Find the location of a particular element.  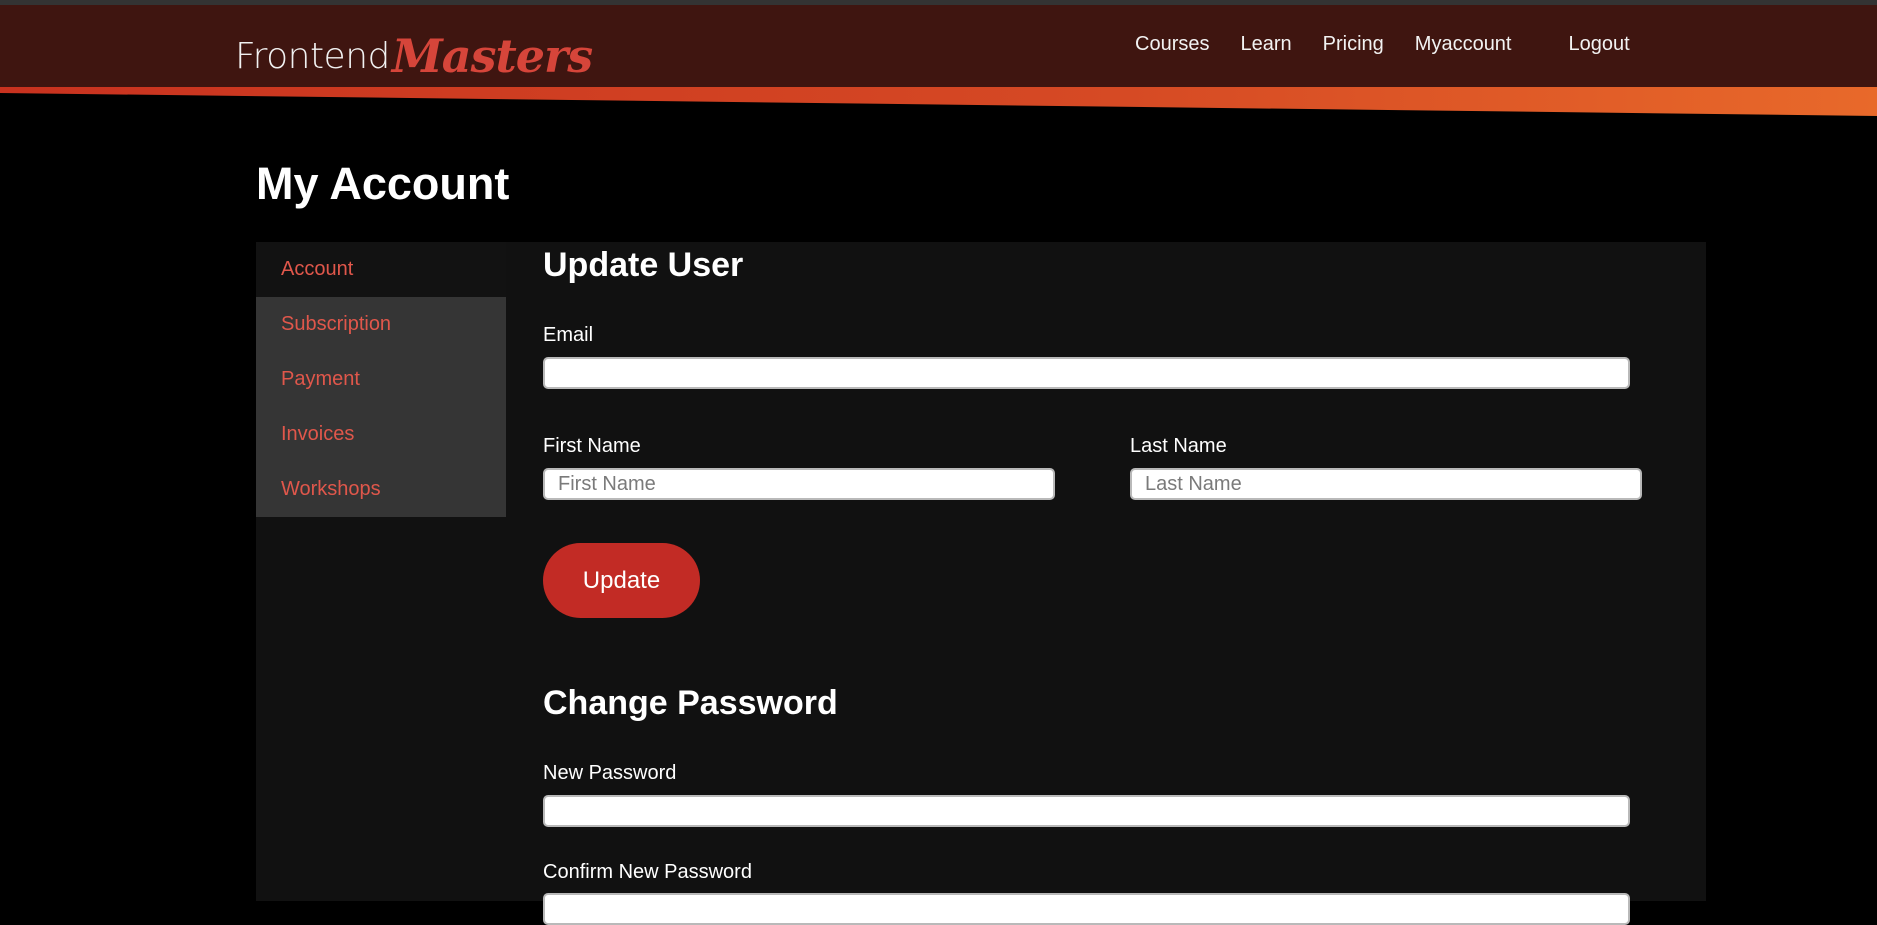

last-name-label: Last Name is located at coordinates (1178, 446).